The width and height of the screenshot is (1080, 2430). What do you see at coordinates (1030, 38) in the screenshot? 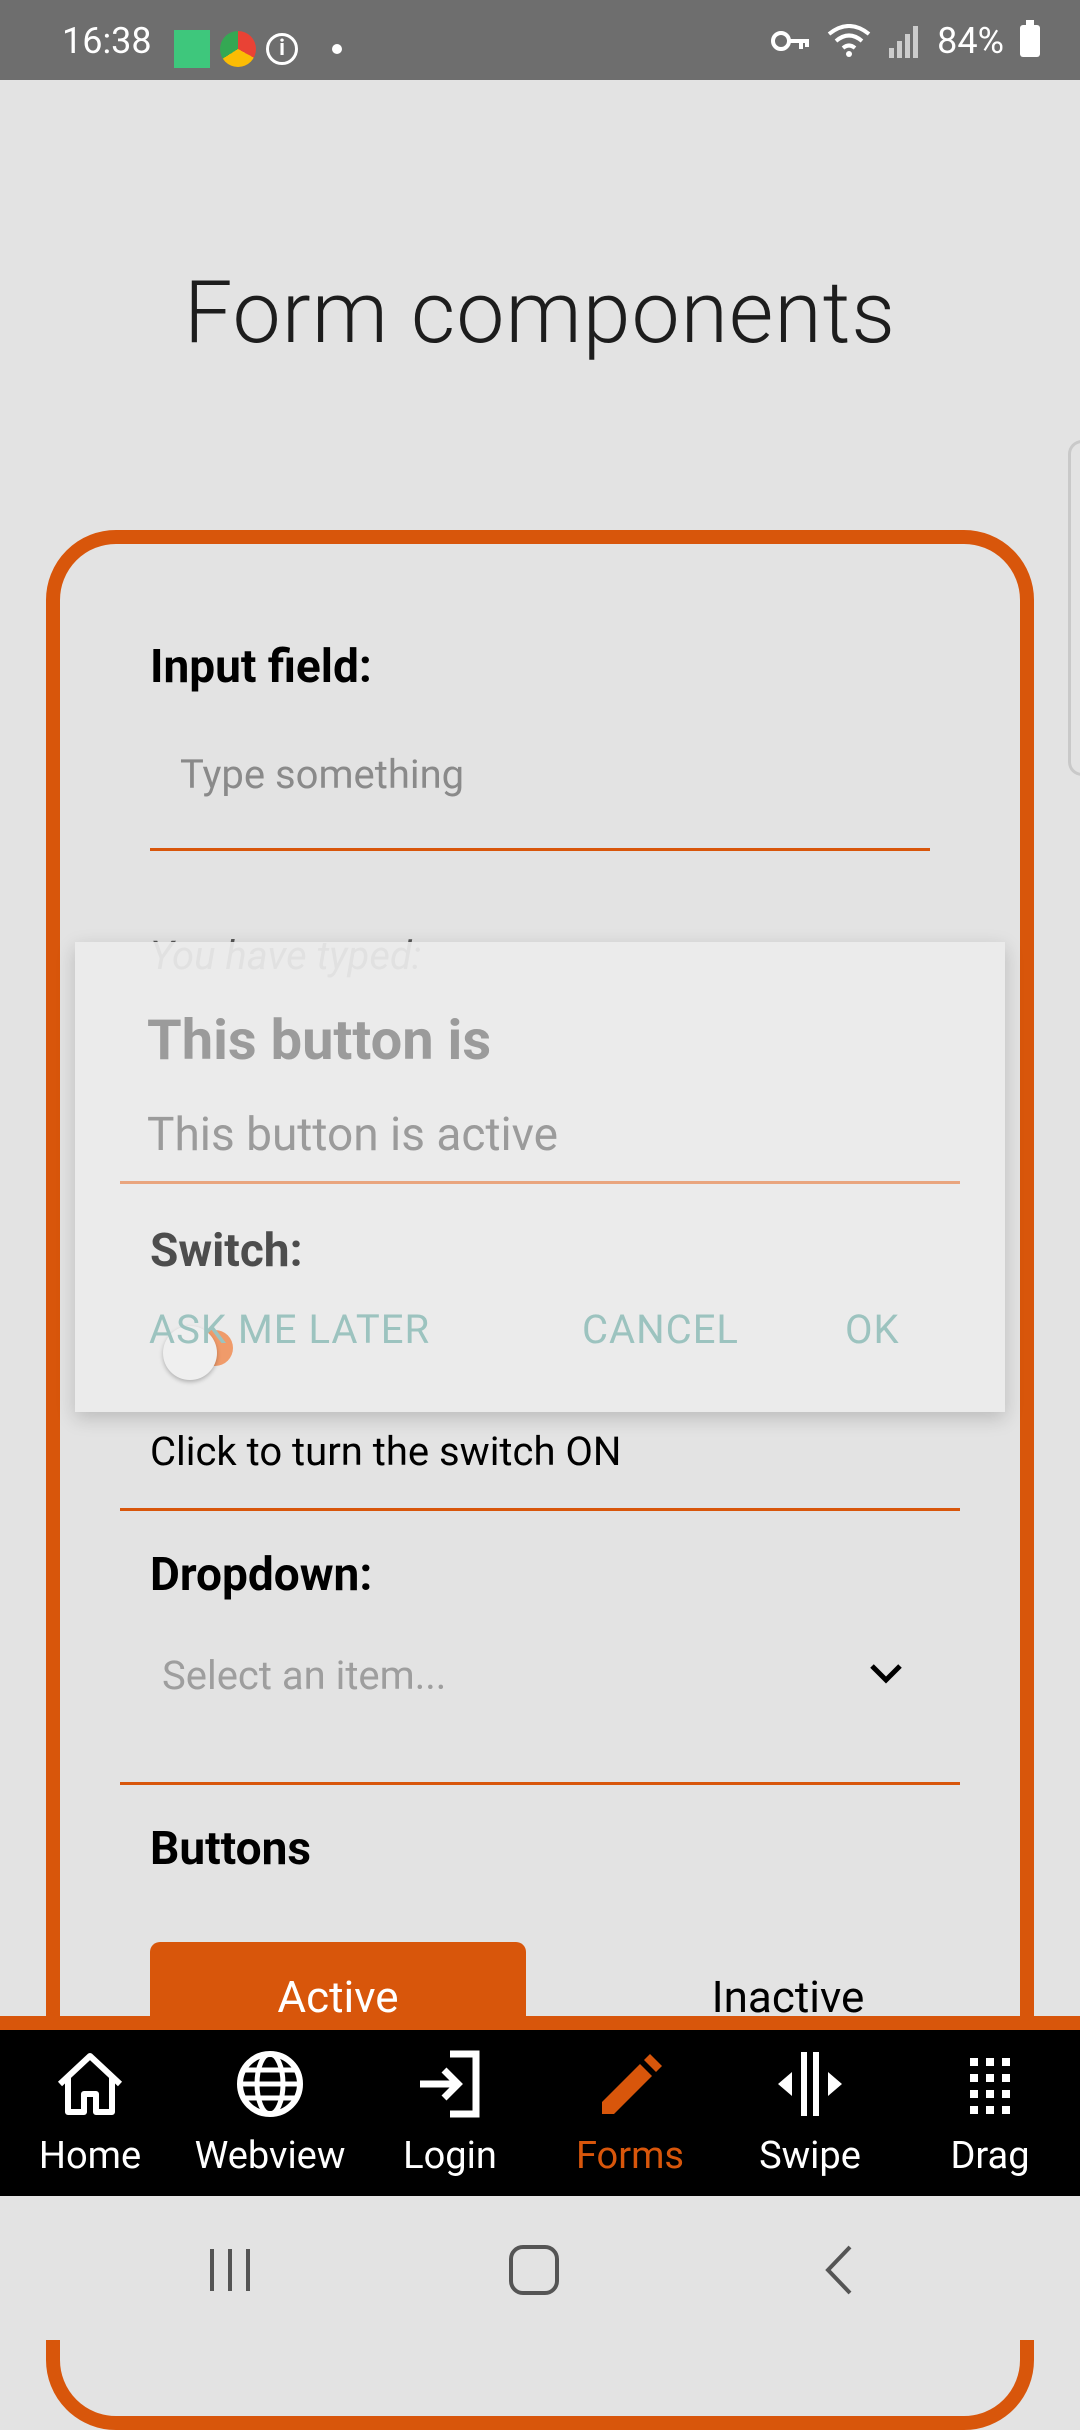
I see `battery-icon` at bounding box center [1030, 38].